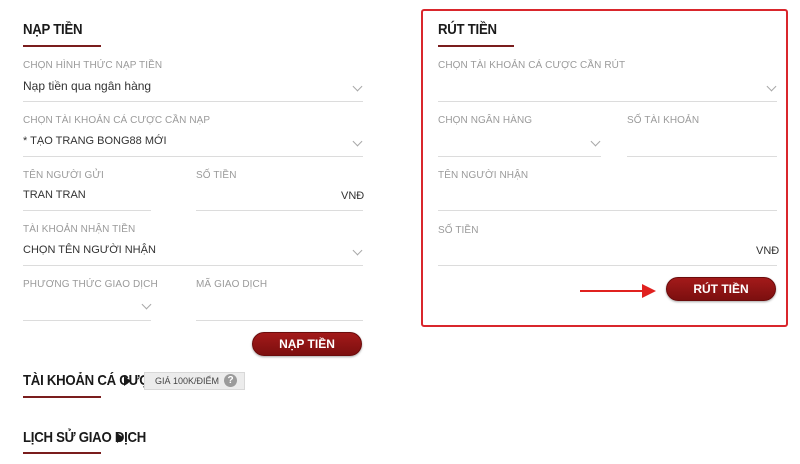 The height and width of the screenshot is (464, 800). What do you see at coordinates (216, 175) in the screenshot?
I see `deposit-amount-label: SỐ TIỀN` at bounding box center [216, 175].